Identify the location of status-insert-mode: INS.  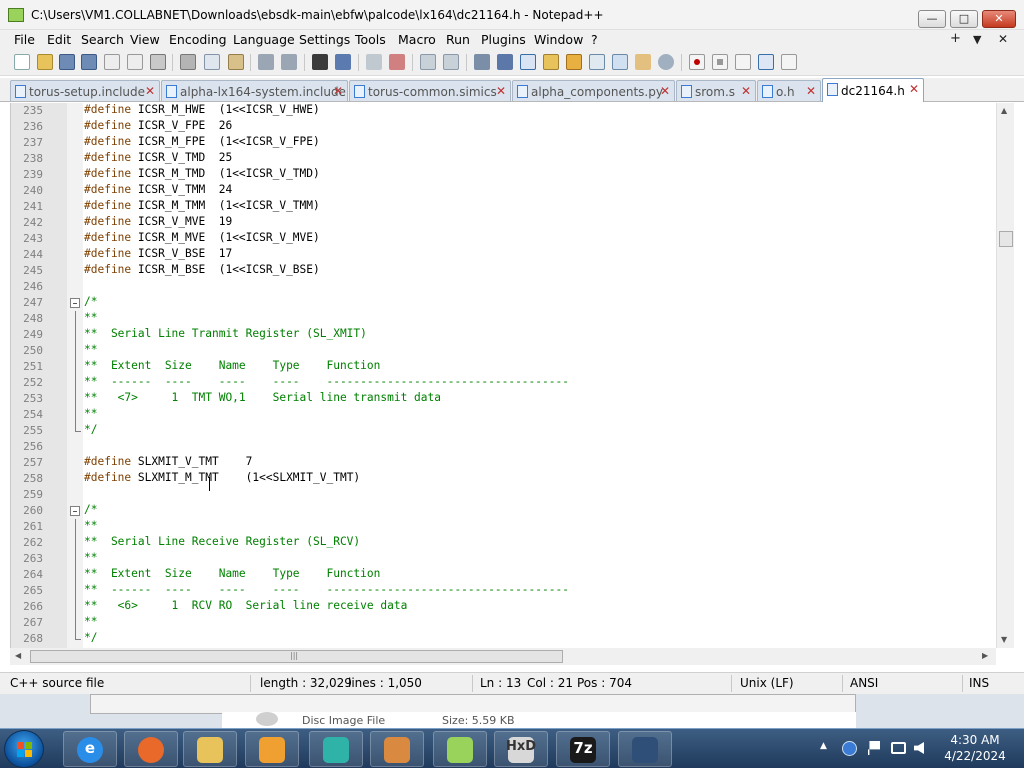
(979, 683).